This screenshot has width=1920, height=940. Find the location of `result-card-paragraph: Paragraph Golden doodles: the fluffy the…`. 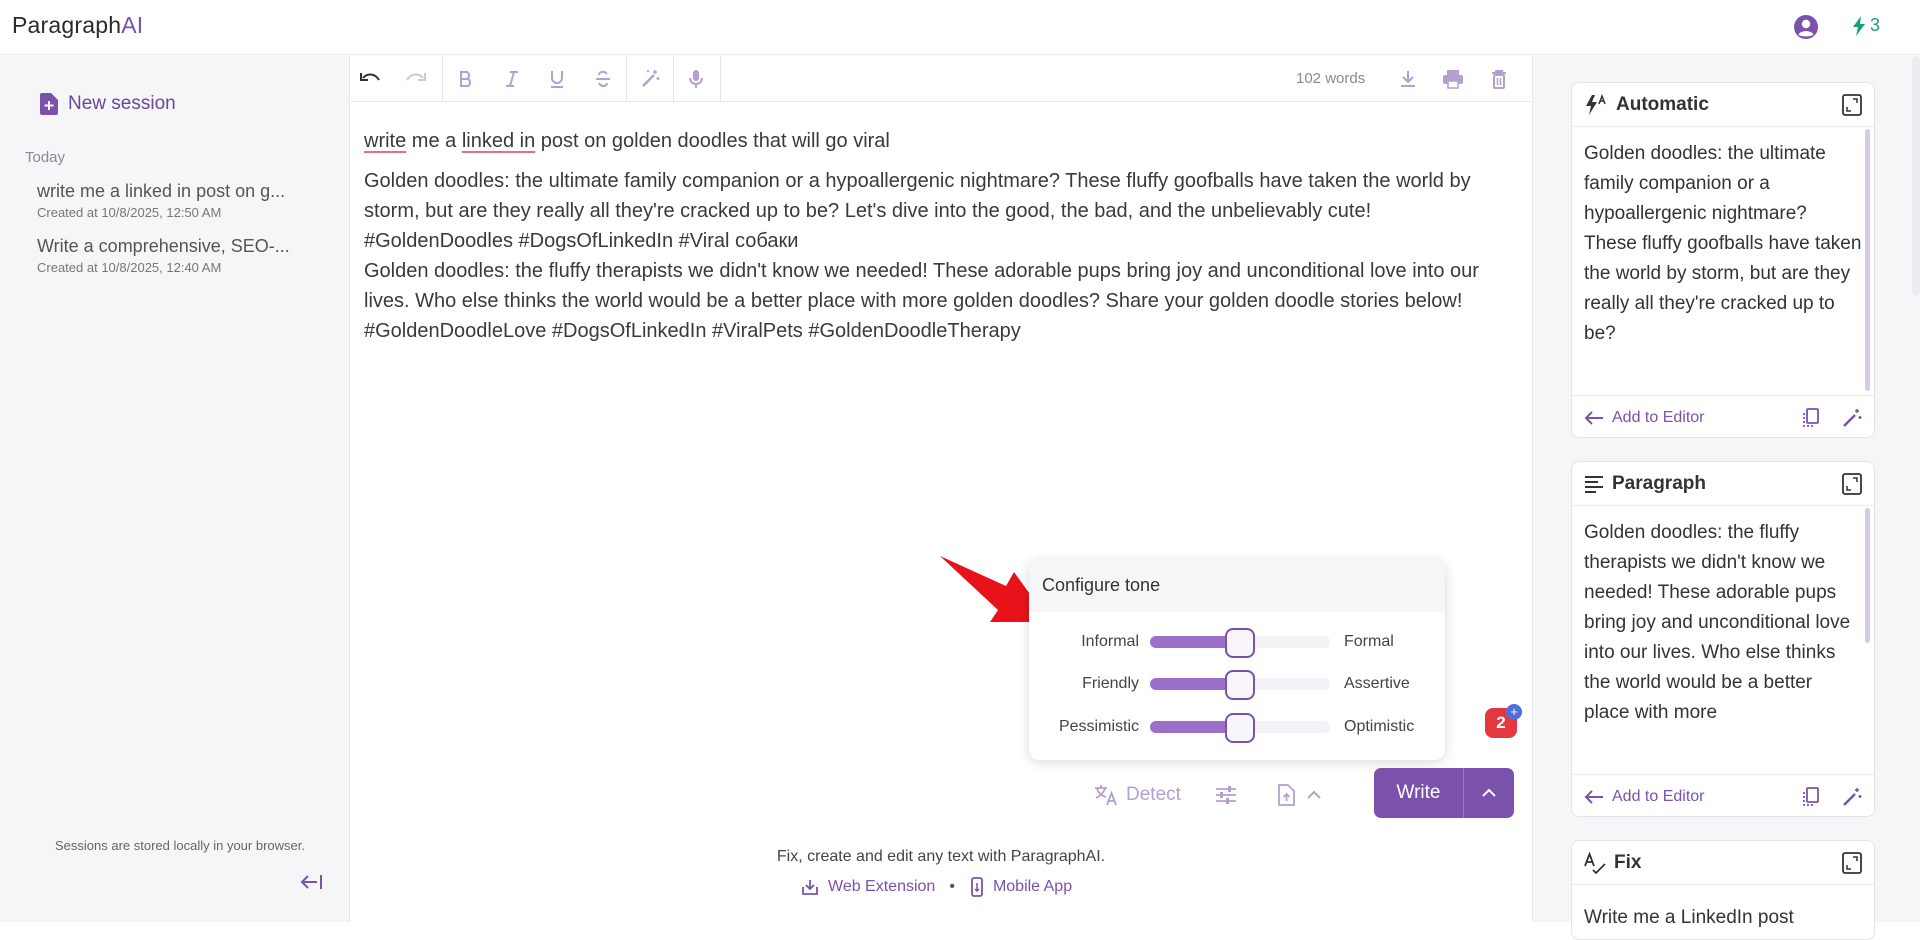

result-card-paragraph: Paragraph Golden doodles: the fluffy the… is located at coordinates (1723, 639).